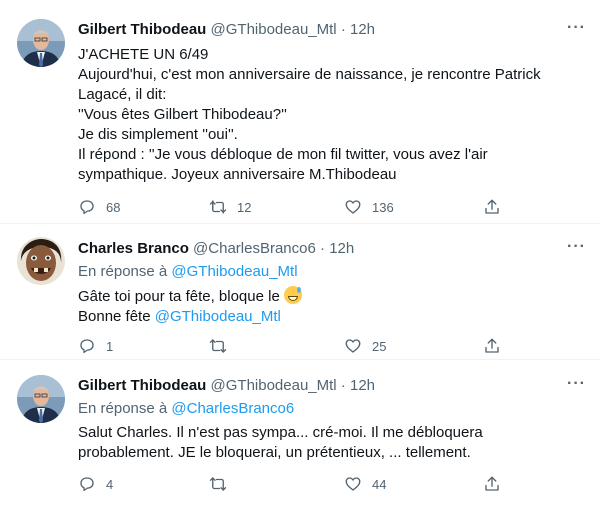  What do you see at coordinates (298, 207) in the screenshot?
I see `tweet-actions: 68 12 136` at bounding box center [298, 207].